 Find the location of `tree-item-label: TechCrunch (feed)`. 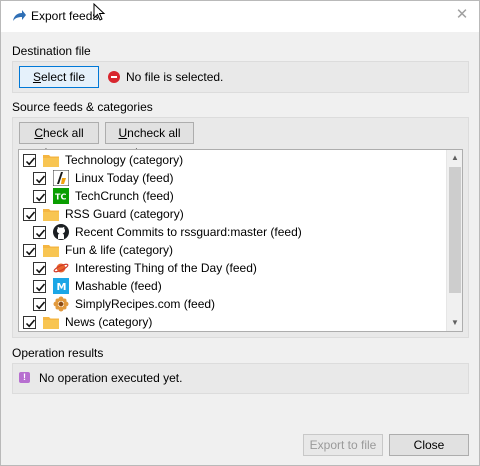

tree-item-label: TechCrunch (feed) is located at coordinates (124, 196).